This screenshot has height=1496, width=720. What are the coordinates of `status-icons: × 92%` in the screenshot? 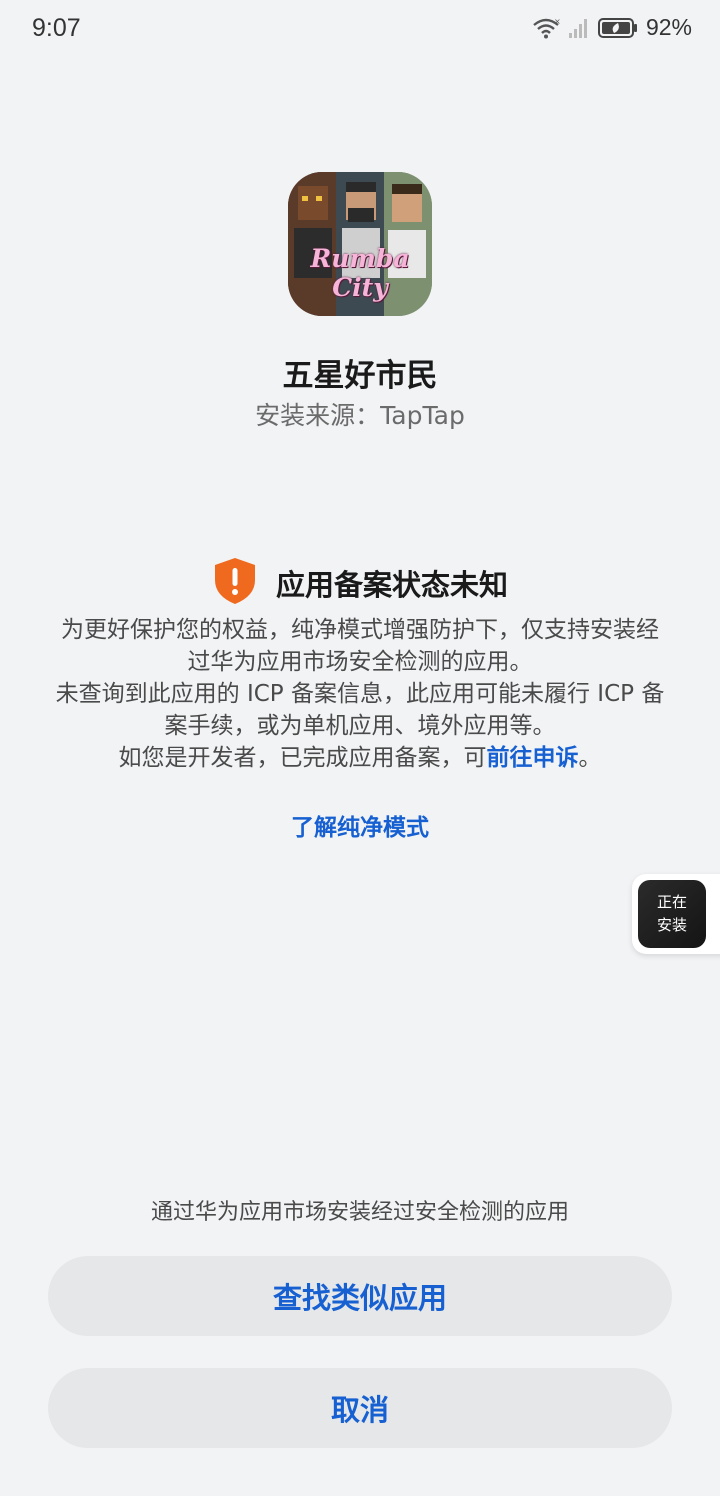 It's located at (612, 27).